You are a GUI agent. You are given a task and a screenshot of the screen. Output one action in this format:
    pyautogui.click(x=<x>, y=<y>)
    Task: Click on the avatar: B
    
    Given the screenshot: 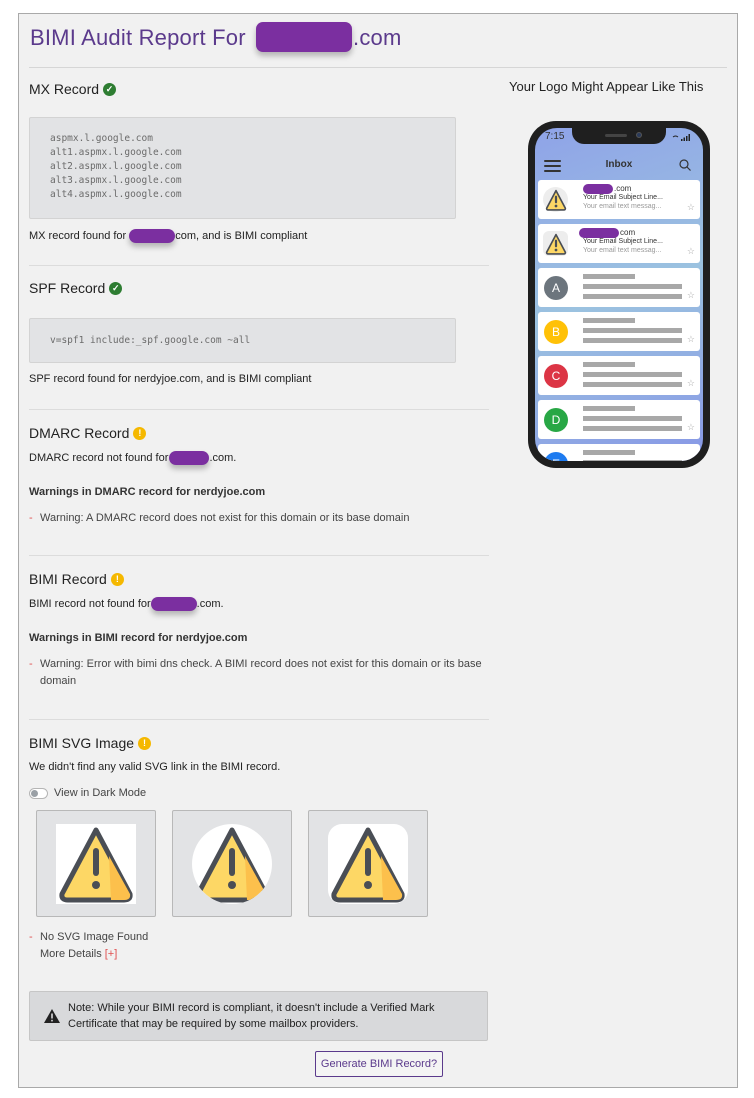 What is the action you would take?
    pyautogui.click(x=556, y=332)
    